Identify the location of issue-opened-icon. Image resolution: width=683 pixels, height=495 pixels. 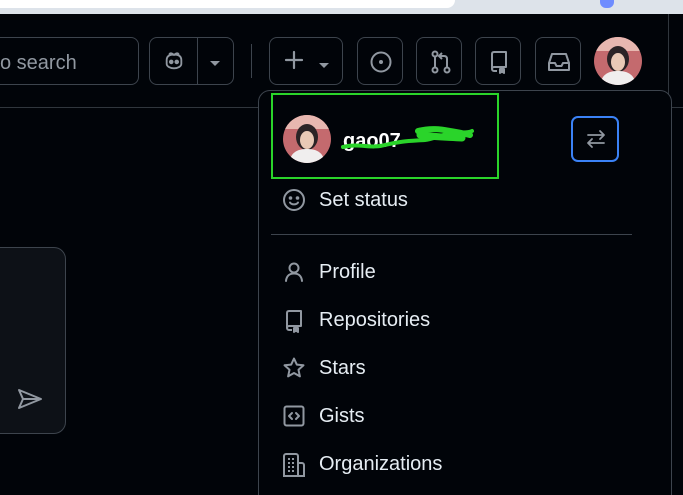
(381, 64).